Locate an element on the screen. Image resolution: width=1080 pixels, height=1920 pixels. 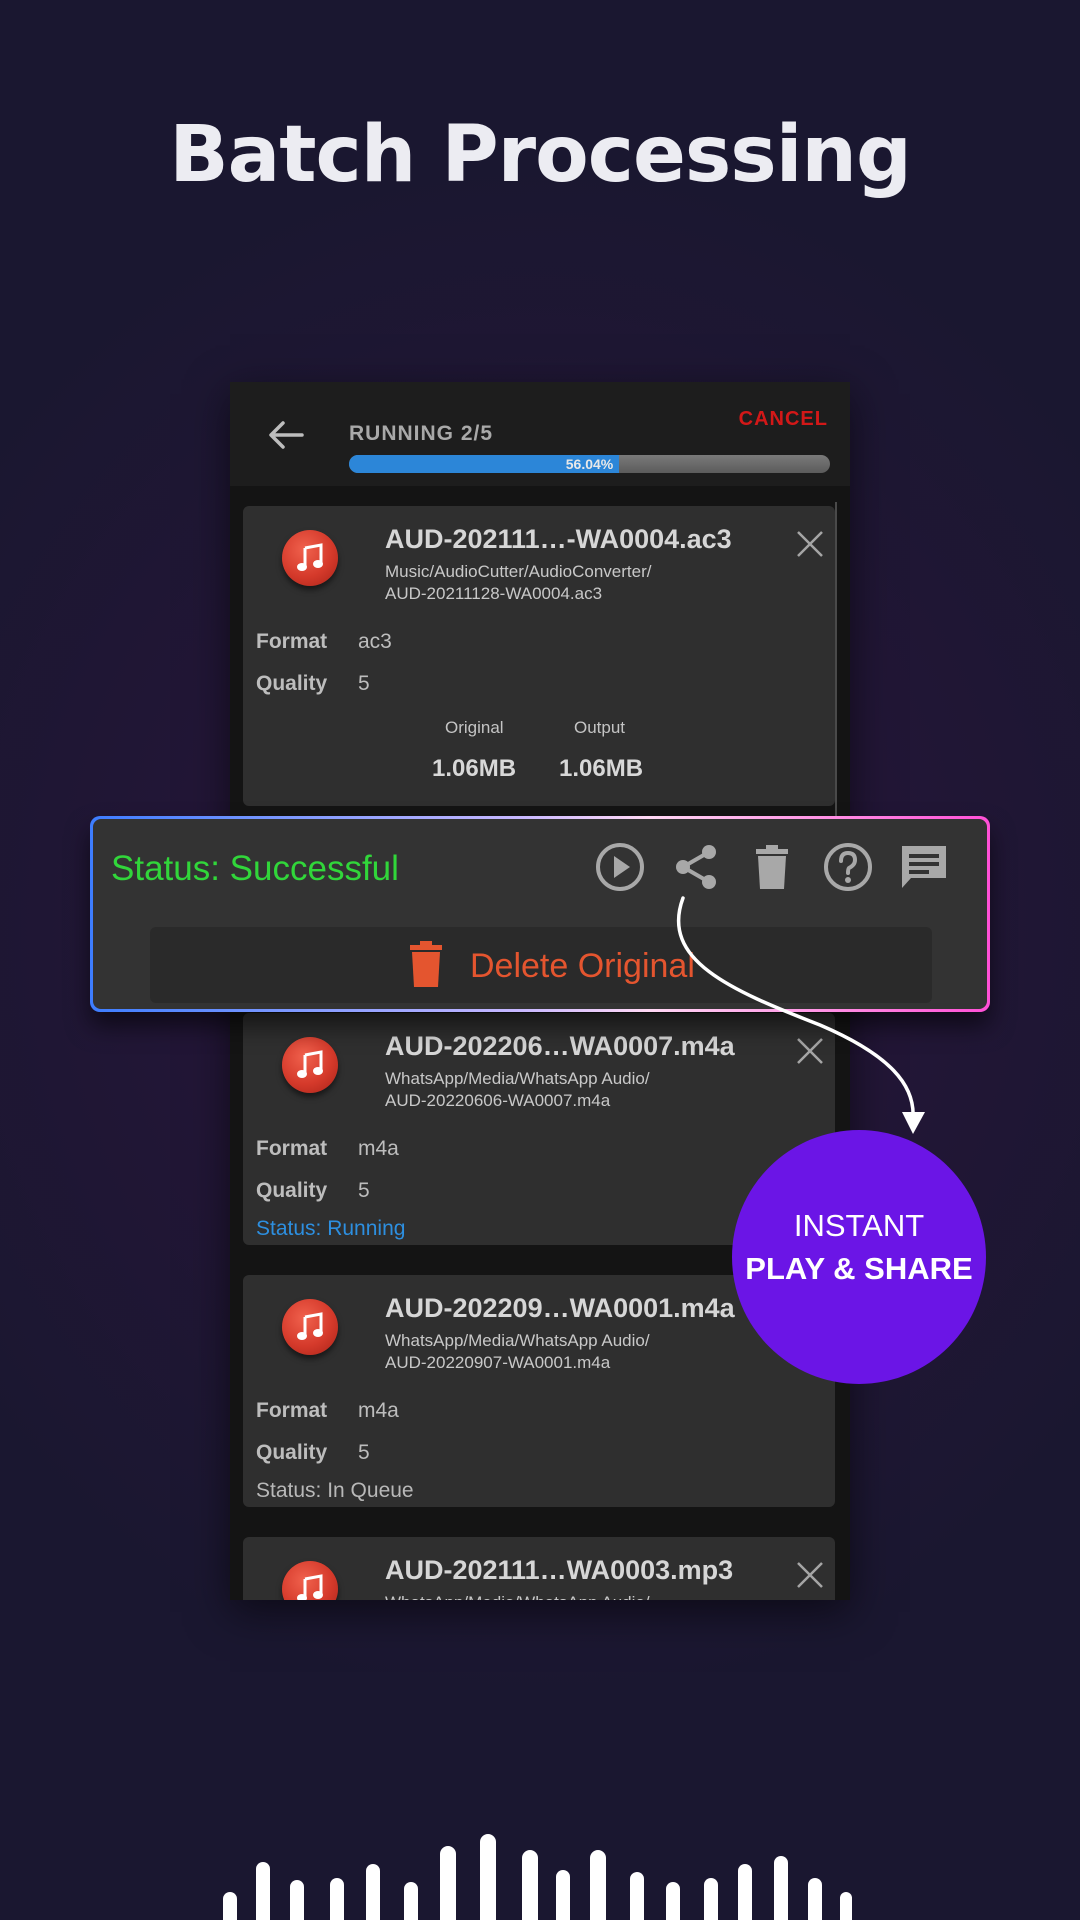
cancel-button: CANCEL is located at coordinates (783, 419).